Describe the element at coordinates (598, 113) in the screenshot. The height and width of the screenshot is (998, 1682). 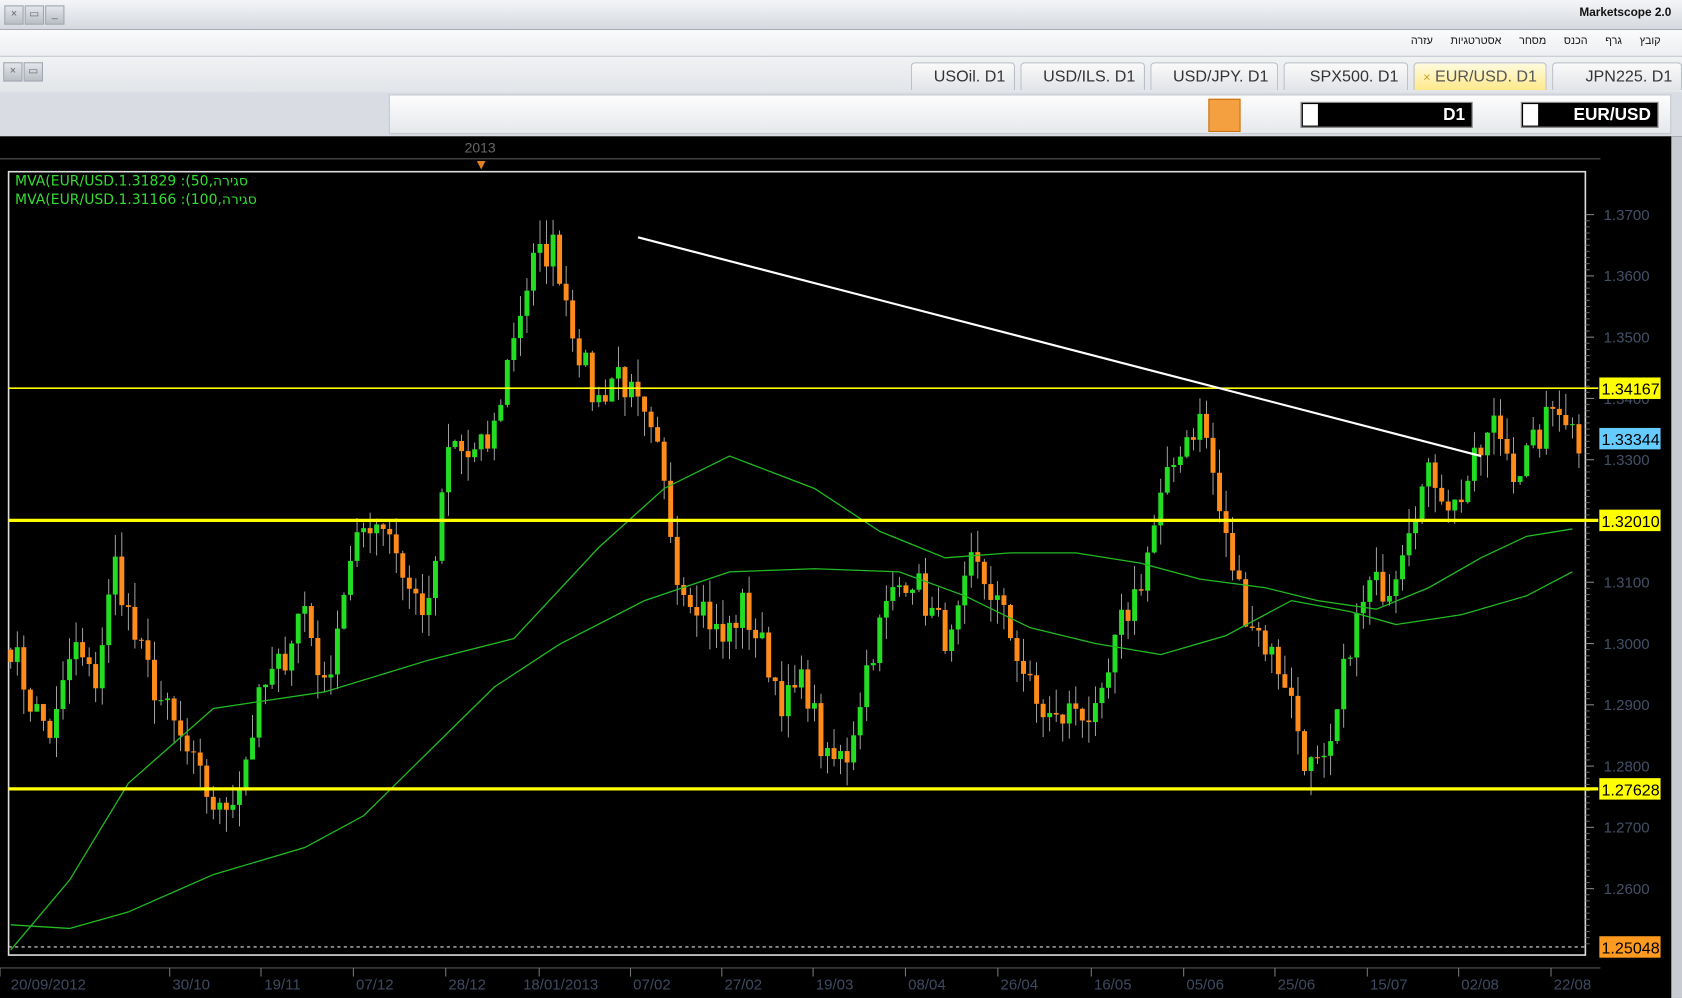
I see `line-icon` at that location.